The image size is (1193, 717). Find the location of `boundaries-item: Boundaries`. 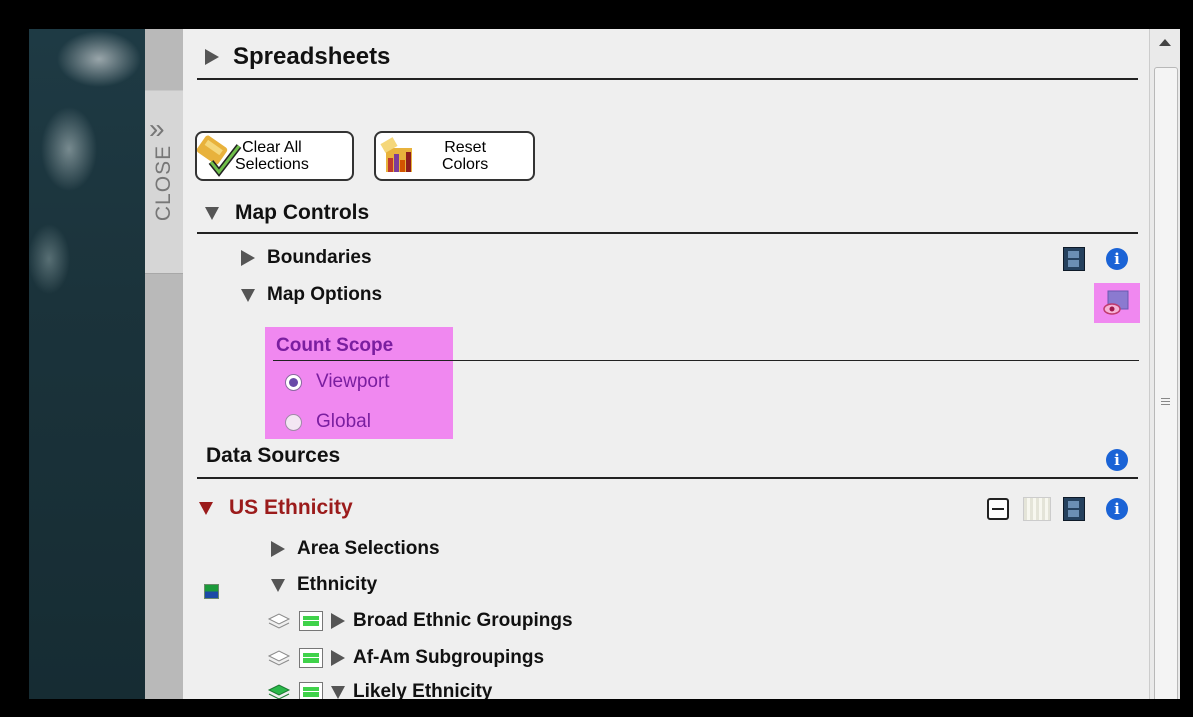

boundaries-item: Boundaries is located at coordinates (306, 258).